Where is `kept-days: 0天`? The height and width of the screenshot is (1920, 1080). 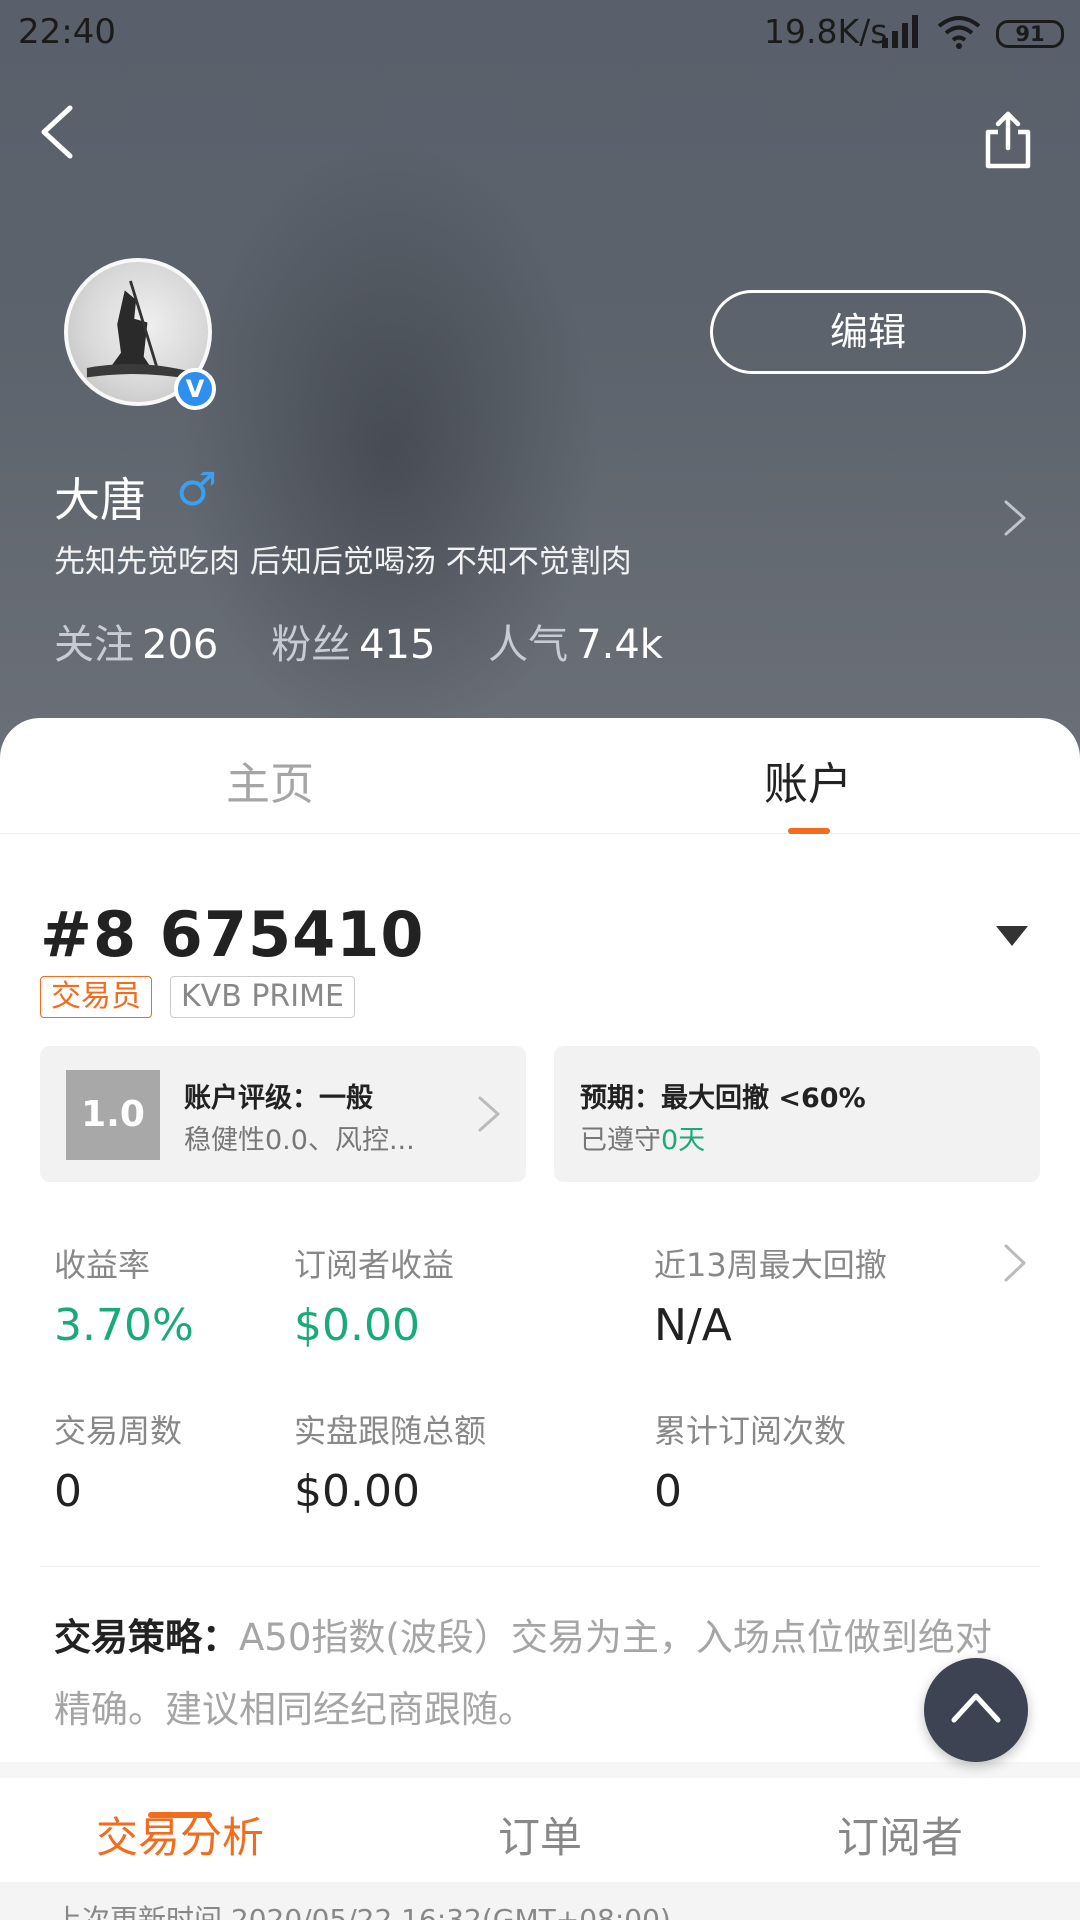
kept-days: 0天 is located at coordinates (683, 1140).